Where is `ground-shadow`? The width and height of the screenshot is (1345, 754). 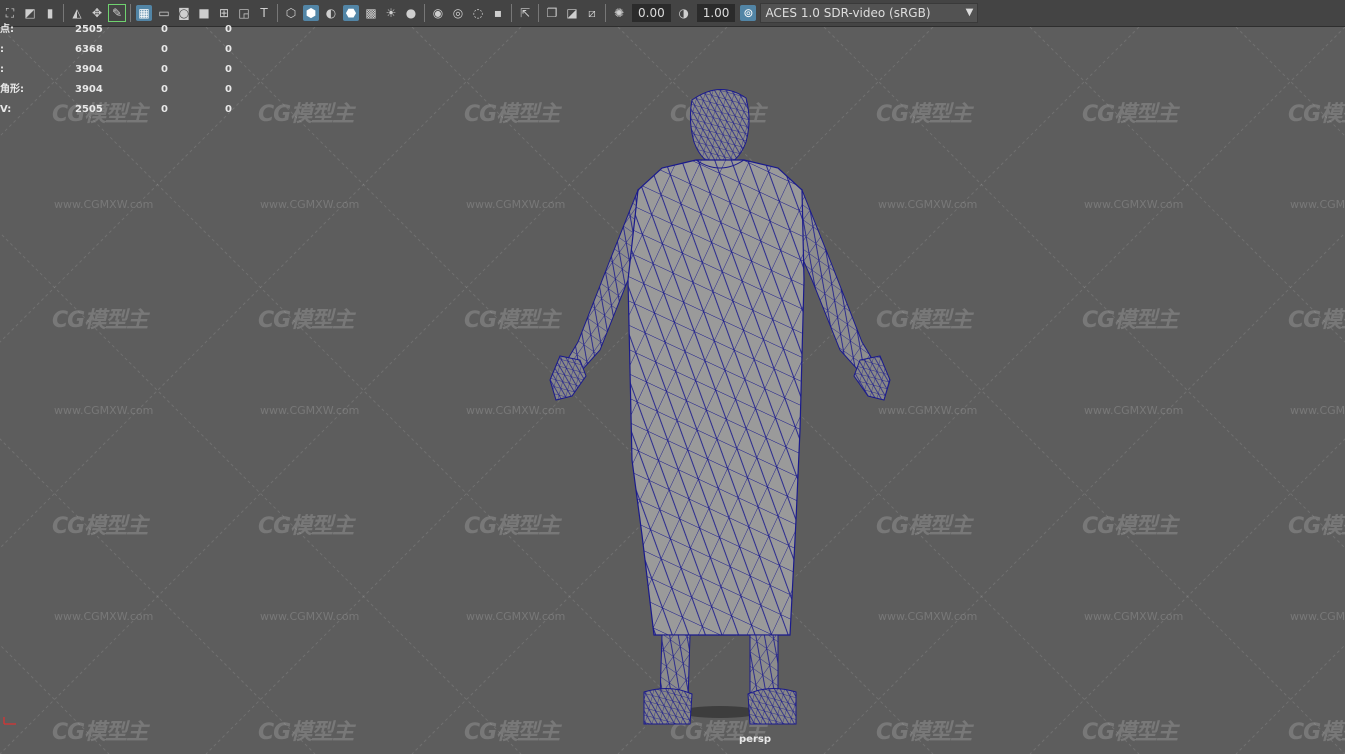
ground-shadow is located at coordinates (720, 712).